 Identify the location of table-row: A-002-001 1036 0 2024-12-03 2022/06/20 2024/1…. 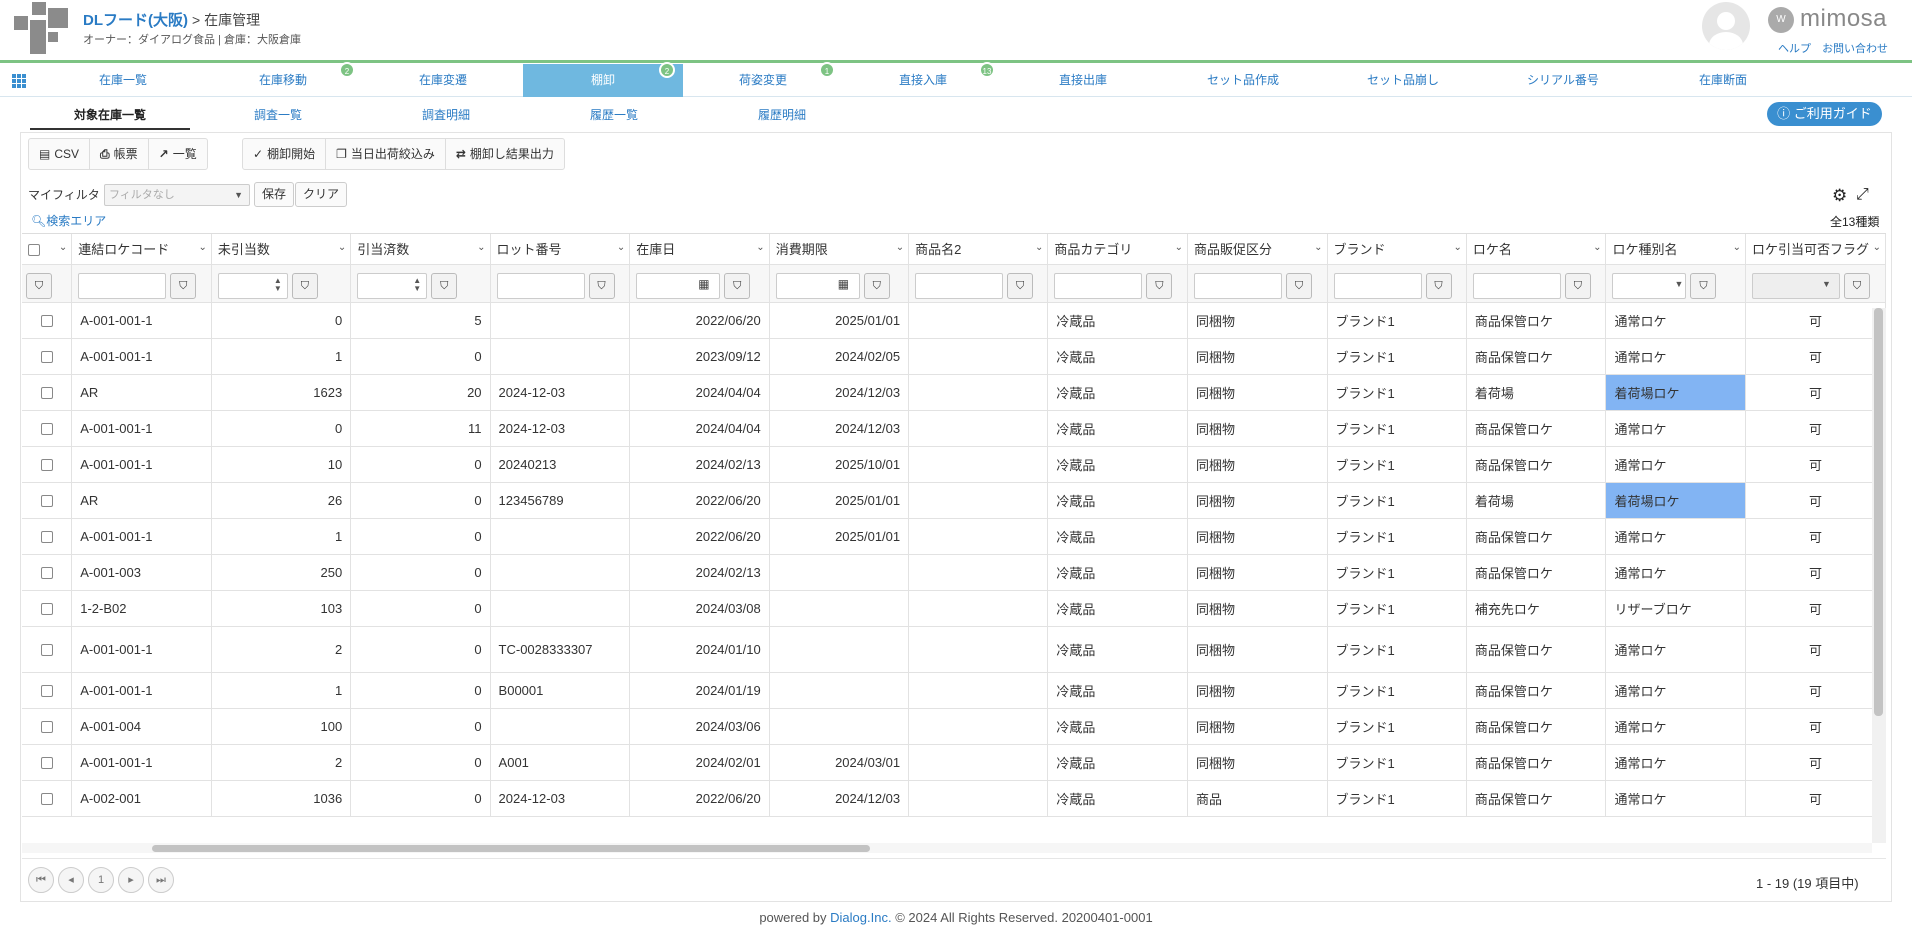
(954, 798).